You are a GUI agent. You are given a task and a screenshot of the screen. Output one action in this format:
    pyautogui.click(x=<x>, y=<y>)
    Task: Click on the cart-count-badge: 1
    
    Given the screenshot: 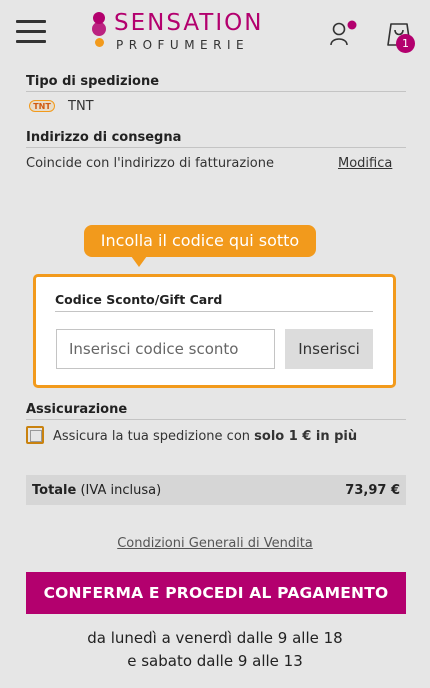 What is the action you would take?
    pyautogui.click(x=405, y=43)
    